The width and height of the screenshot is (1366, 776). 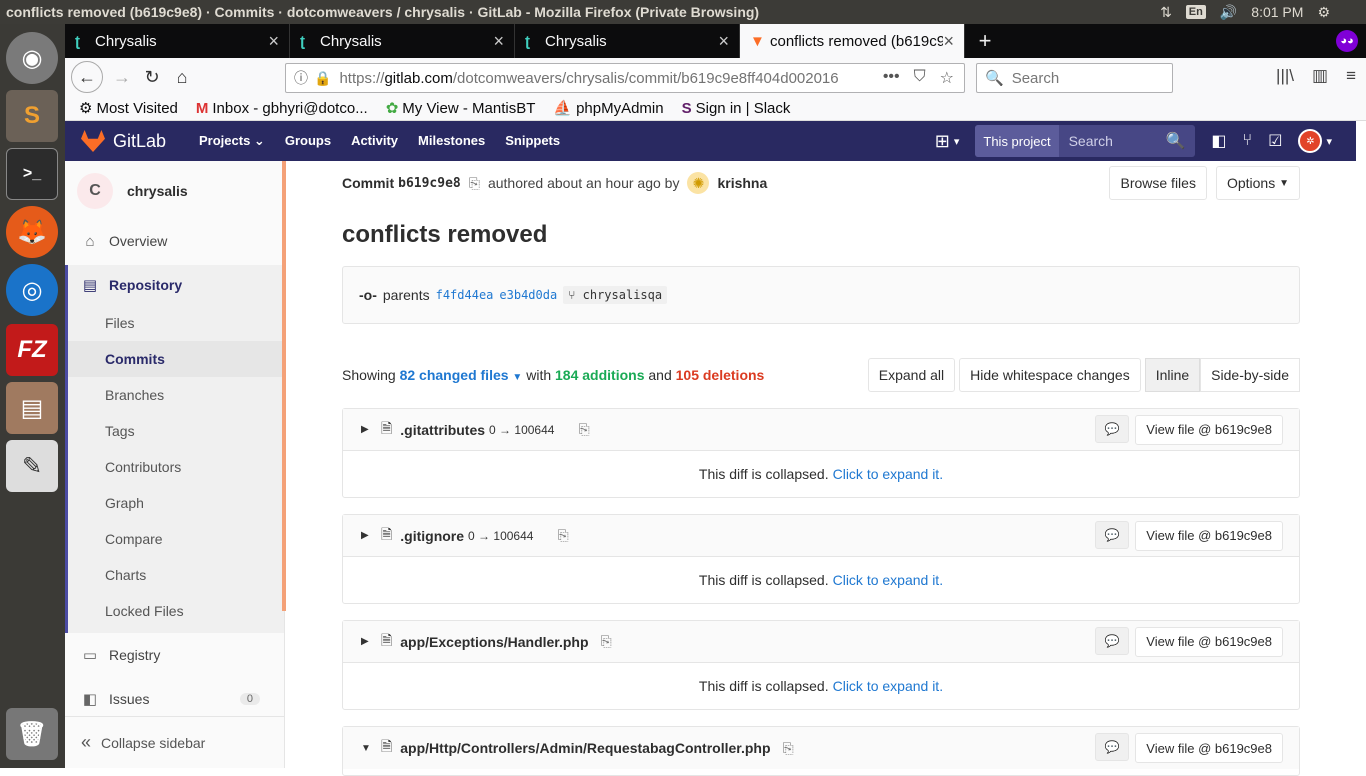 I want to click on filezilla-icon: FZ, so click(x=32, y=350).